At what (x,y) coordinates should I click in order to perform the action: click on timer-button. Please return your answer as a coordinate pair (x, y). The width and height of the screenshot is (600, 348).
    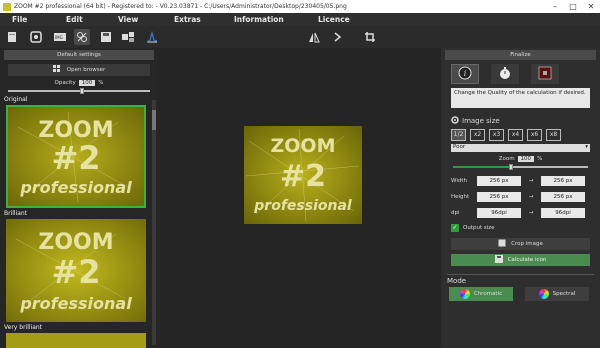
    Looking at the image, I should click on (505, 74).